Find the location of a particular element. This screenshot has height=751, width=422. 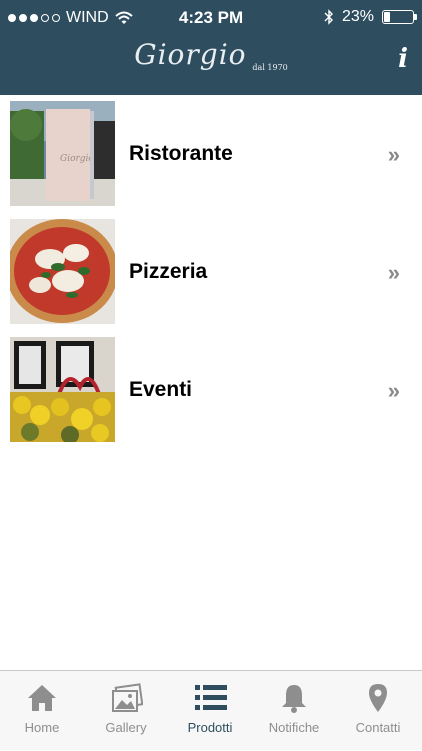

status-bar: WIND 4:23 PM 23% is located at coordinates (211, 18).